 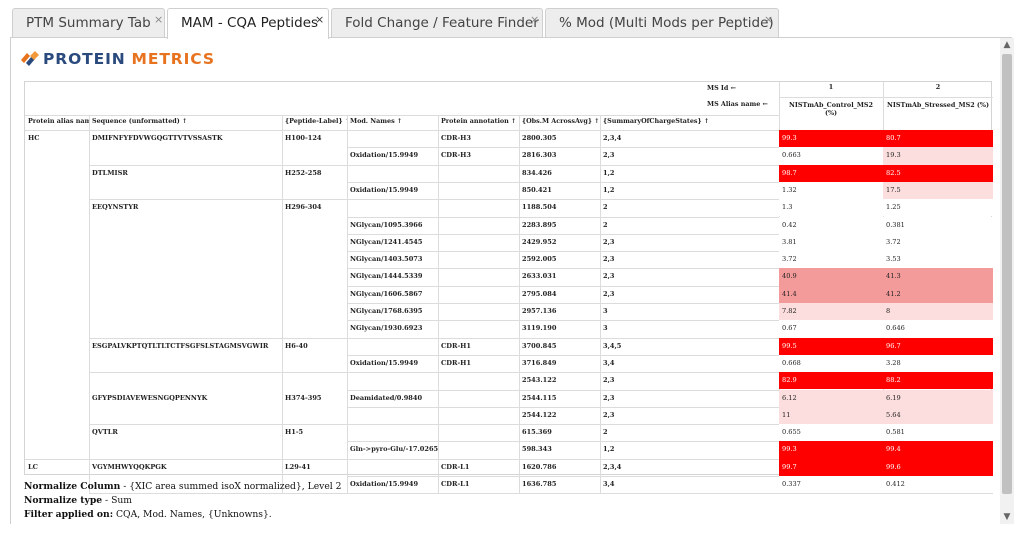 What do you see at coordinates (559, 225) in the screenshot?
I see `cell-obs-mass: 2283.895` at bounding box center [559, 225].